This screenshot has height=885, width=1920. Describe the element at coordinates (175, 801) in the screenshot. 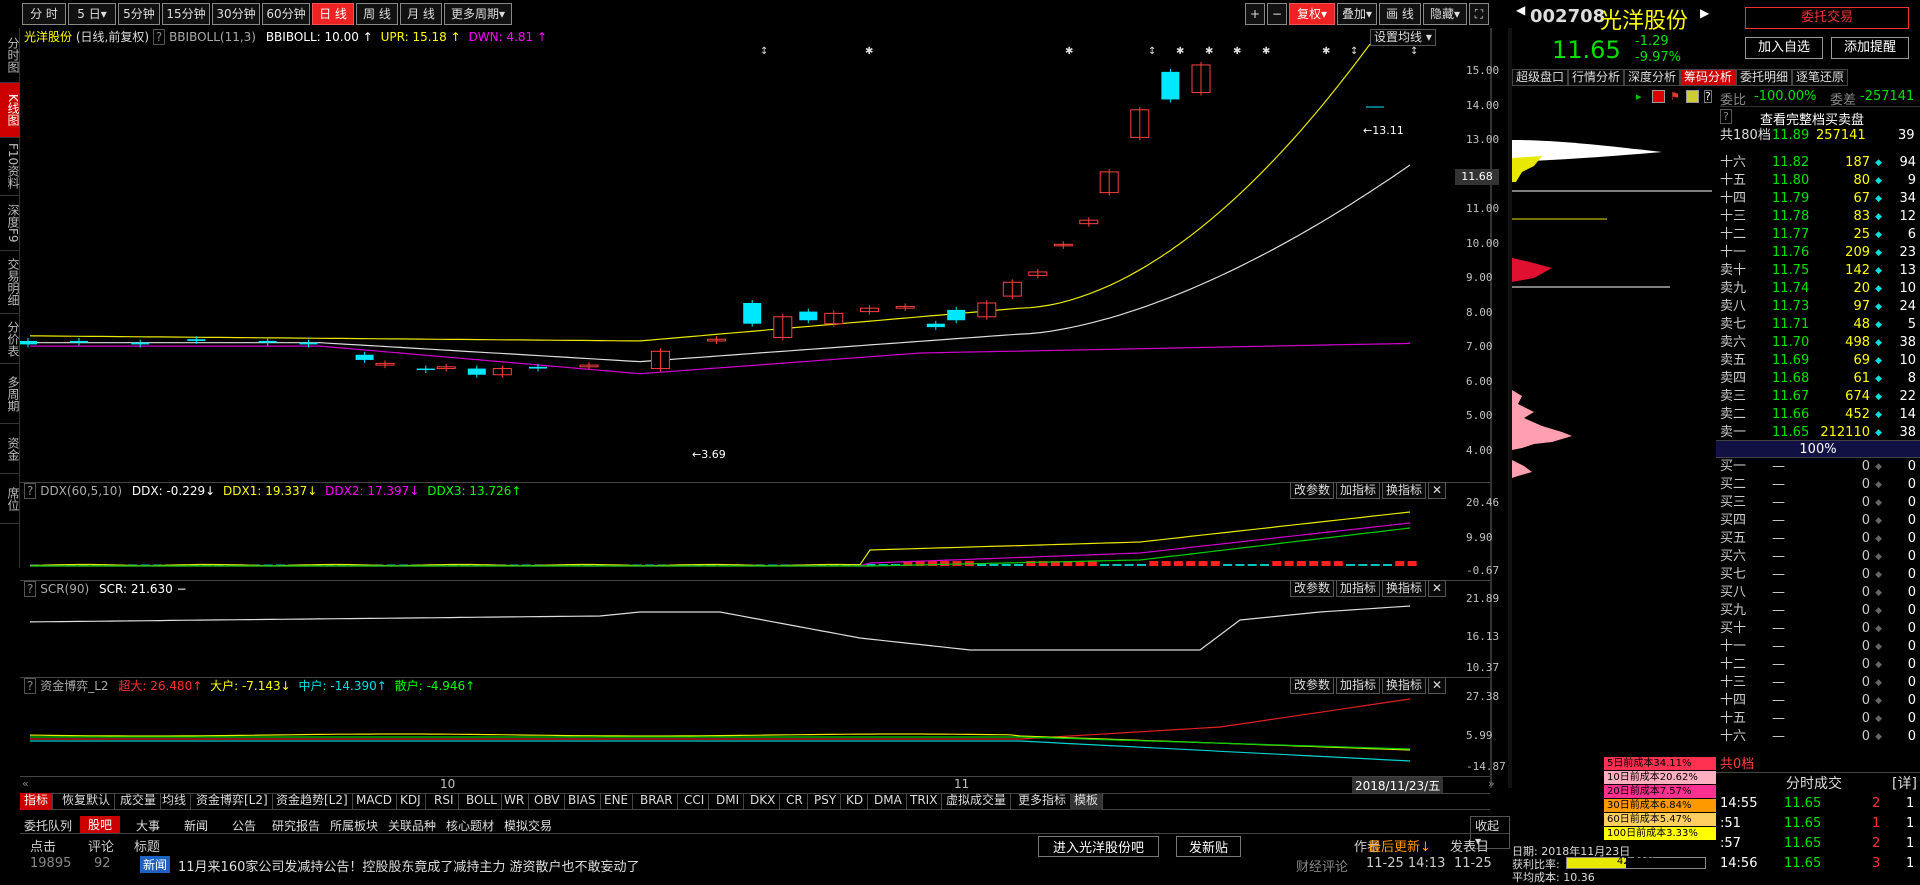

I see `indicator-tab: 均线` at that location.